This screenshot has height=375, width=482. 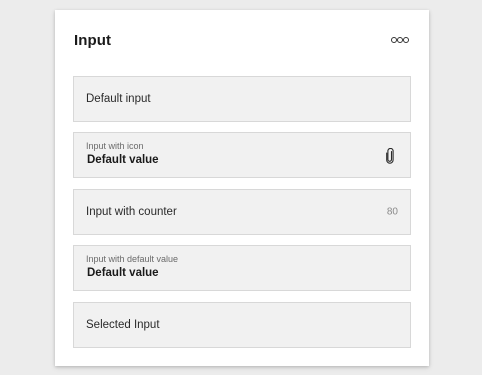 What do you see at coordinates (400, 40) in the screenshot?
I see `more-options-button` at bounding box center [400, 40].